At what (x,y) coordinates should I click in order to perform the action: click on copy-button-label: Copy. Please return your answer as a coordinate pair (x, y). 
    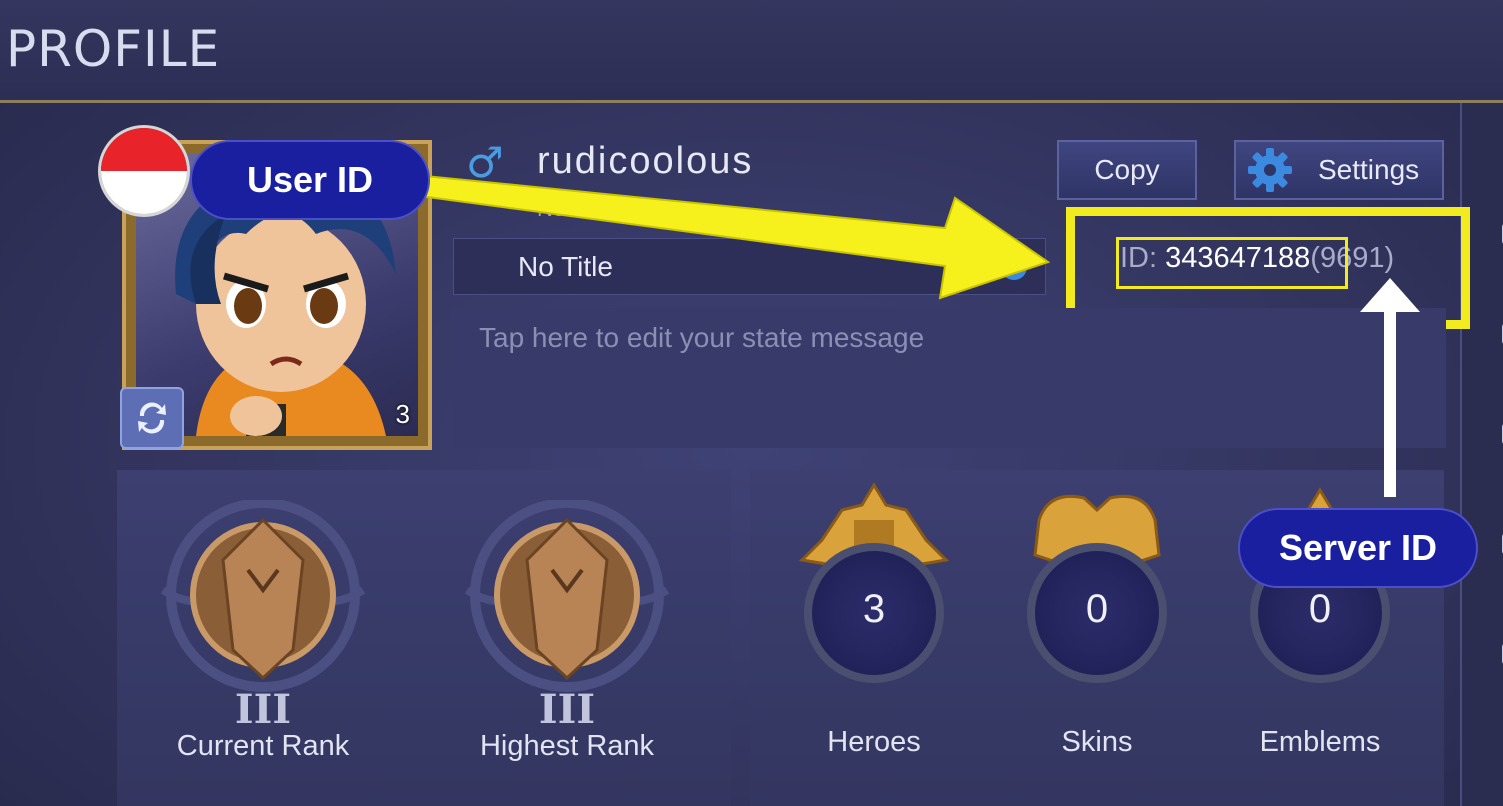
    Looking at the image, I should click on (1127, 169).